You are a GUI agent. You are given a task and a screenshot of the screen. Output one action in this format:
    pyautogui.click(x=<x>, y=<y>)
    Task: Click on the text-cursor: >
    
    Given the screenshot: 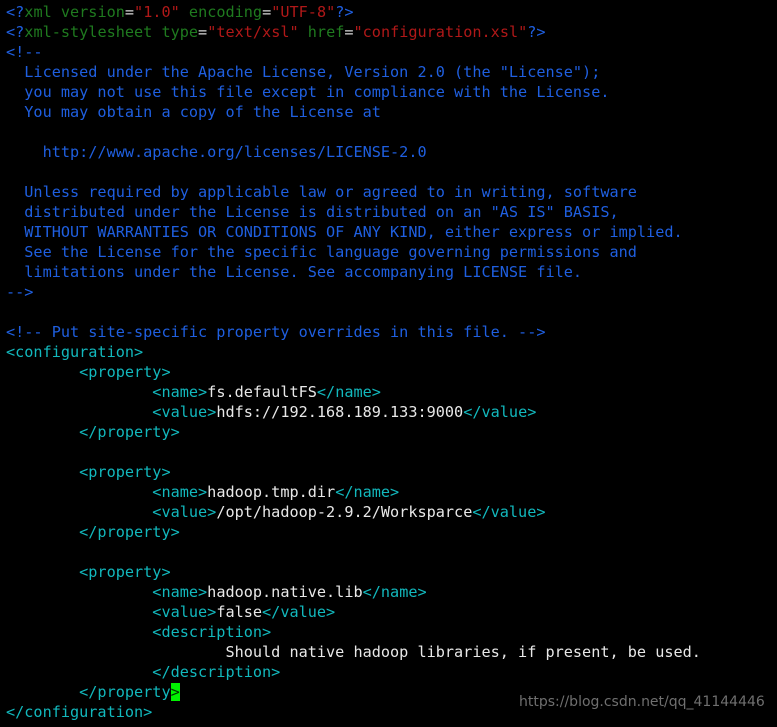 What is the action you would take?
    pyautogui.click(x=175, y=692)
    